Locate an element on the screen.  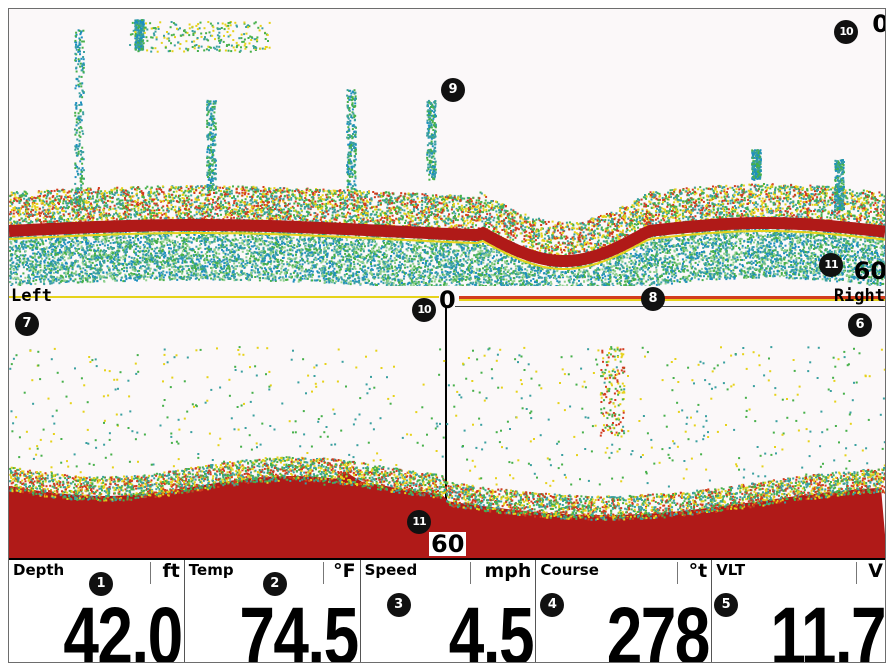
readout-course: Course °t 278 4 is located at coordinates (624, 611).